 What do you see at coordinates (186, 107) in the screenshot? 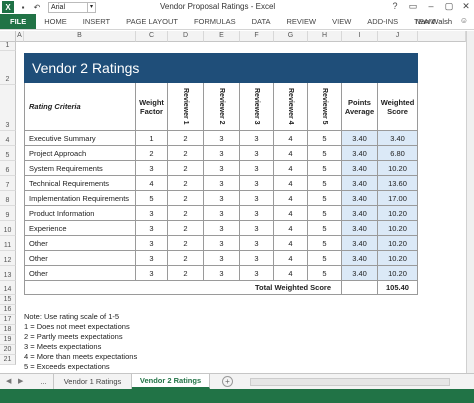
I see `header-reviewer-1: Reviewer 1` at bounding box center [186, 107].